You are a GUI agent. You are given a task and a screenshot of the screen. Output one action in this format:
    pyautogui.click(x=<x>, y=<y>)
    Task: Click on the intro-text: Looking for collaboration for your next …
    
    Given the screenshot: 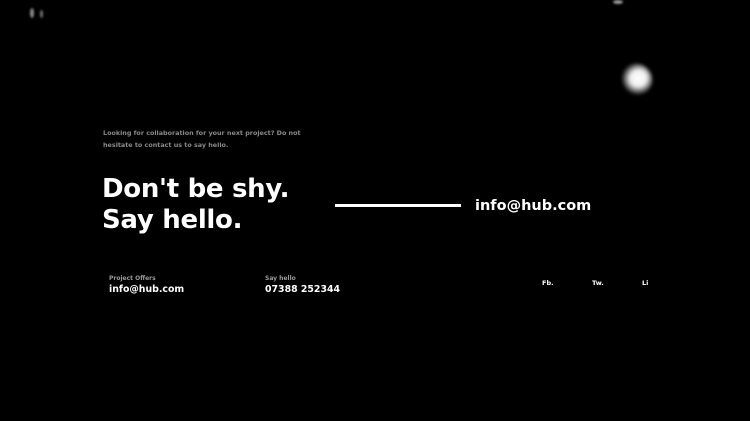 What is the action you would take?
    pyautogui.click(x=202, y=139)
    